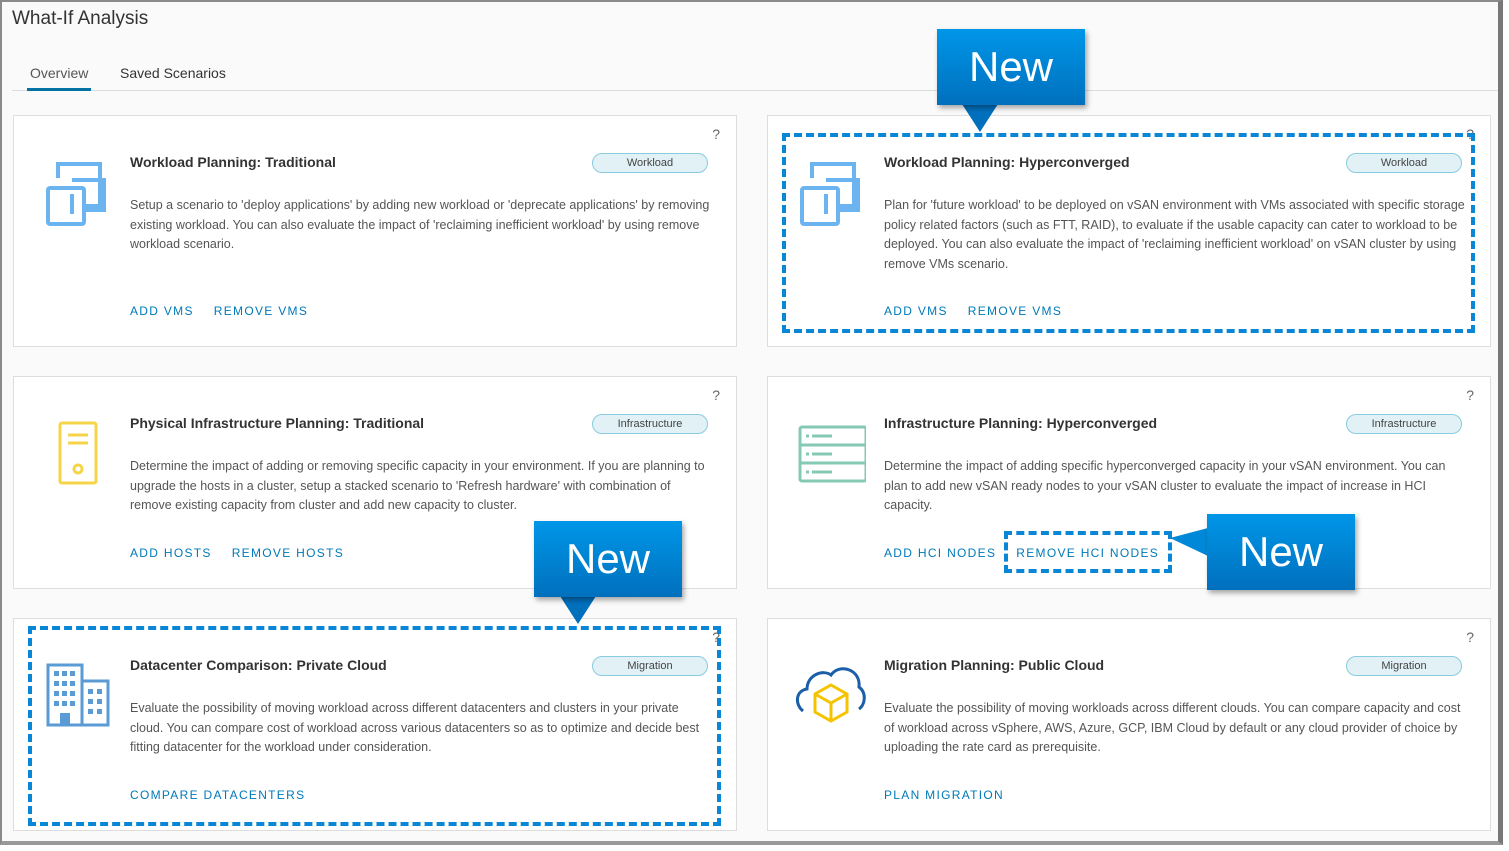  I want to click on server-rack-icon, so click(832, 454).